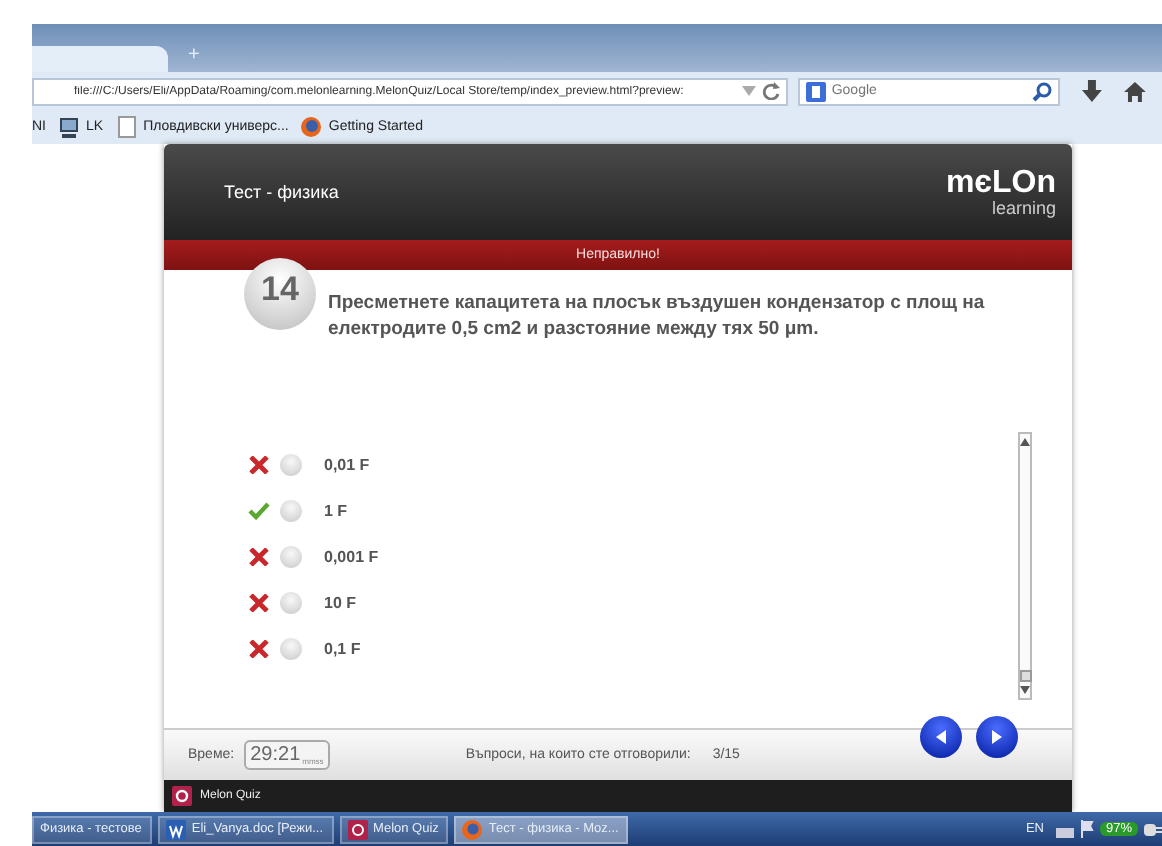 Image resolution: width=1162 pixels, height=846 pixels. I want to click on page-icon, so click(126, 127).